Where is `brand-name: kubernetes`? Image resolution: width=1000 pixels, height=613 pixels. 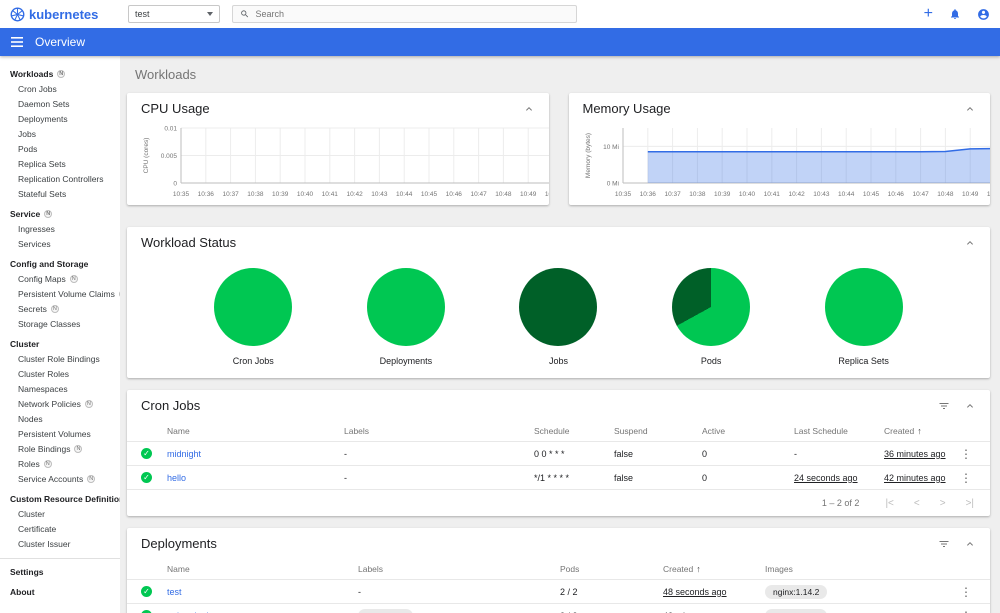 brand-name: kubernetes is located at coordinates (64, 14).